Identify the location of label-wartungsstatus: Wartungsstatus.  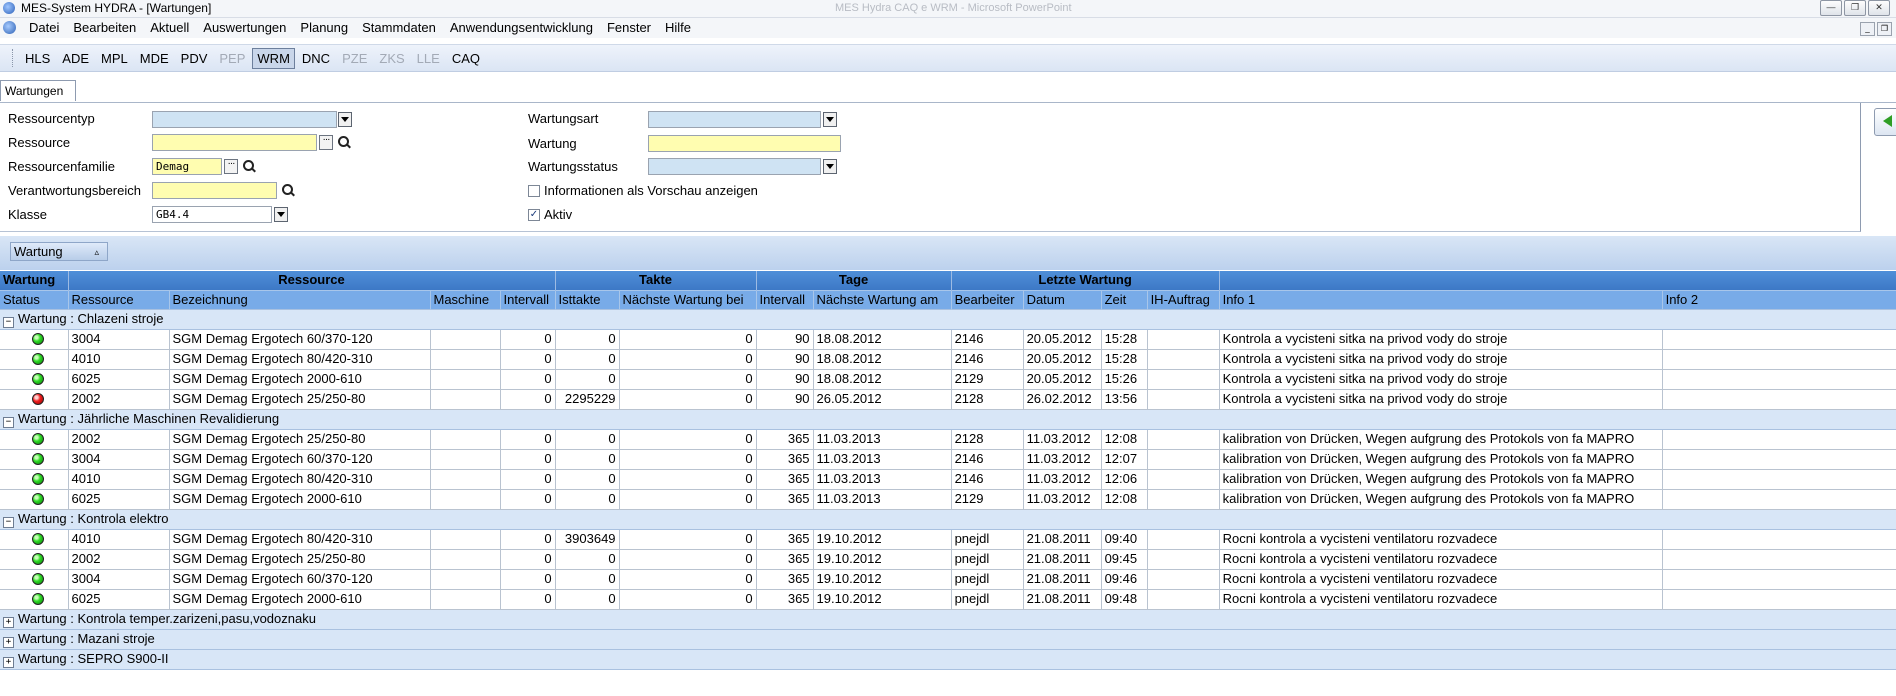
(573, 166).